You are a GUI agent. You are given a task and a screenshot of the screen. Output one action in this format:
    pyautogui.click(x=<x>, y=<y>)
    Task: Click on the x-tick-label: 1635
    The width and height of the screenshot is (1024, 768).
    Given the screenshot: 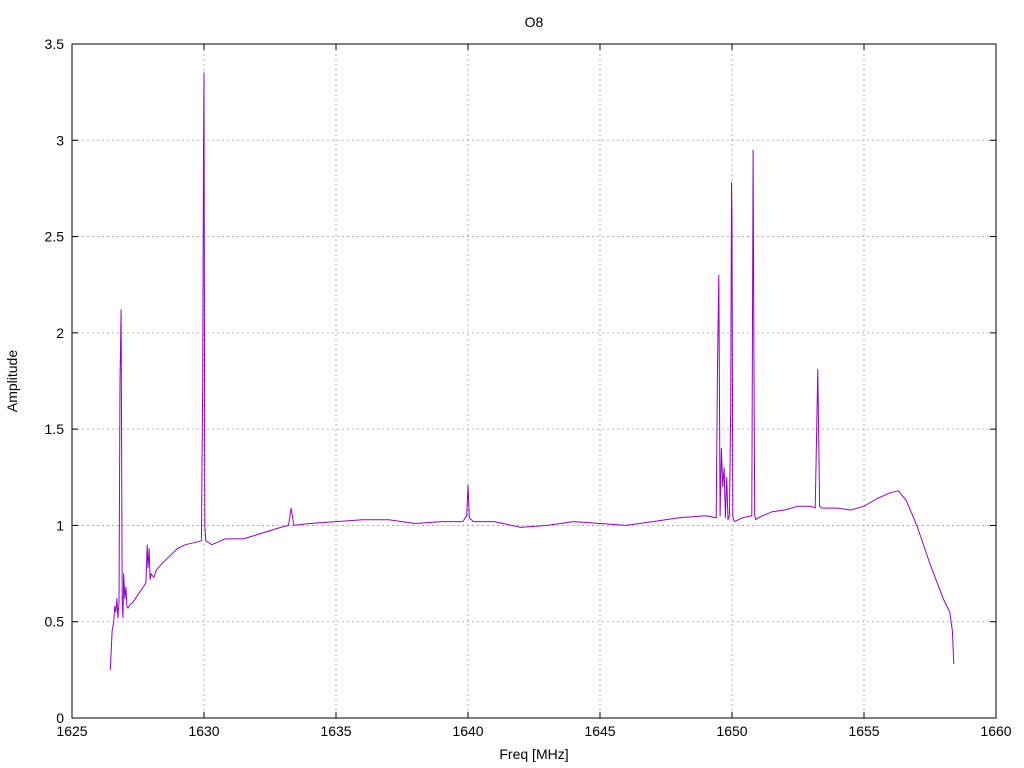 What is the action you would take?
    pyautogui.click(x=335, y=731)
    